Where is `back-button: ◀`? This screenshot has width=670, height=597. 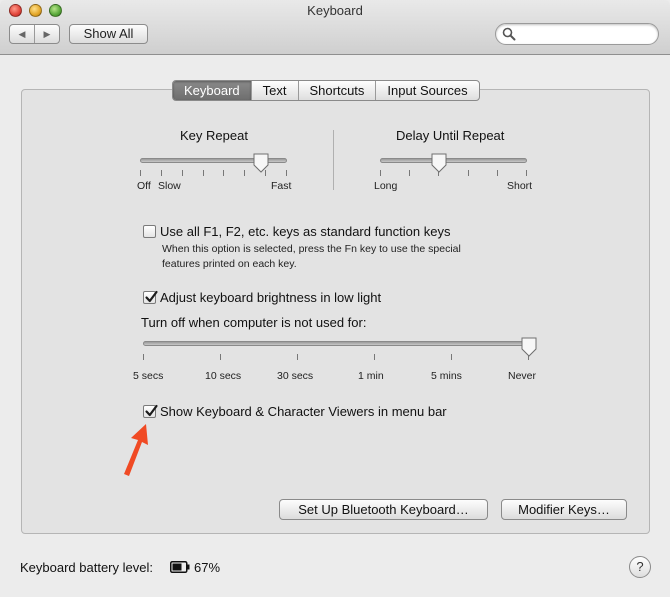
back-button: ◀ is located at coordinates (22, 34).